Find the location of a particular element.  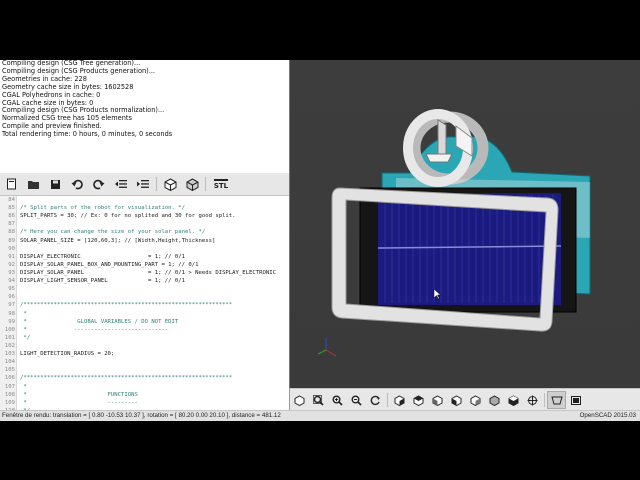

line-number: 90 is located at coordinates (11, 248).